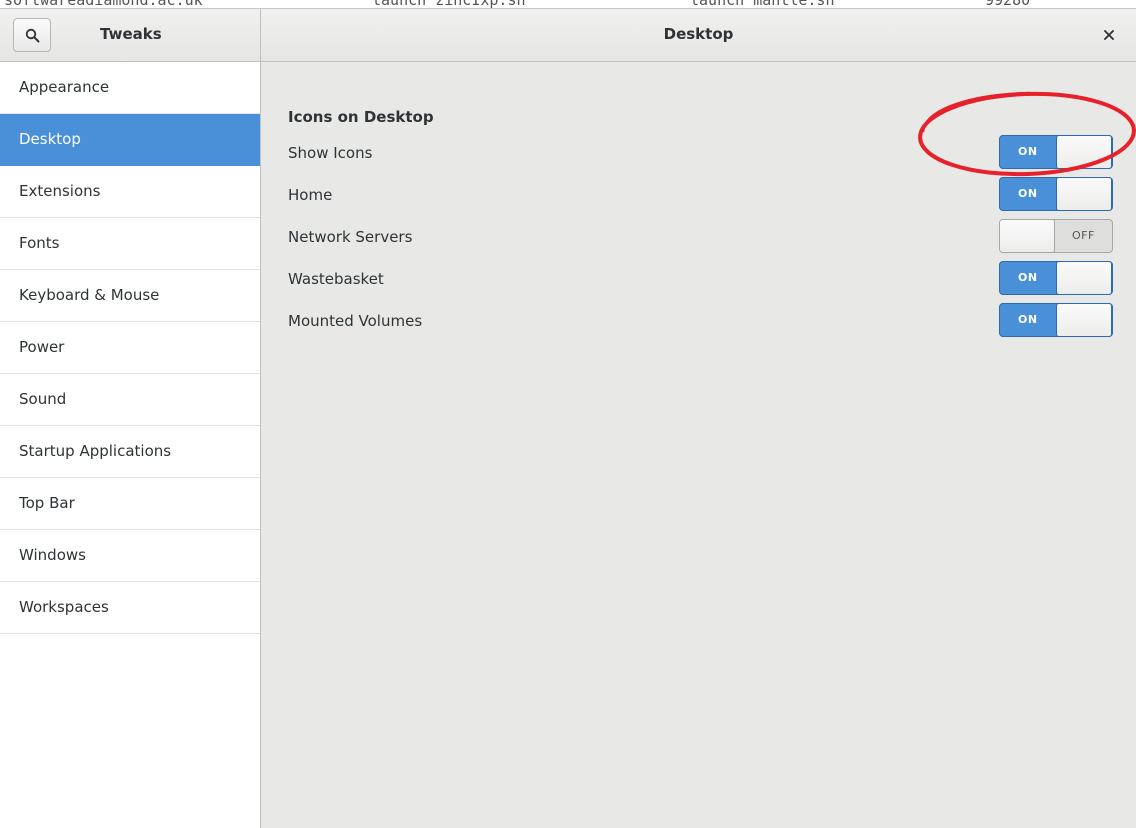 Image resolution: width=1136 pixels, height=828 pixels. Describe the element at coordinates (130, 140) in the screenshot. I see `sidebar-item-desktop: Desktop` at that location.